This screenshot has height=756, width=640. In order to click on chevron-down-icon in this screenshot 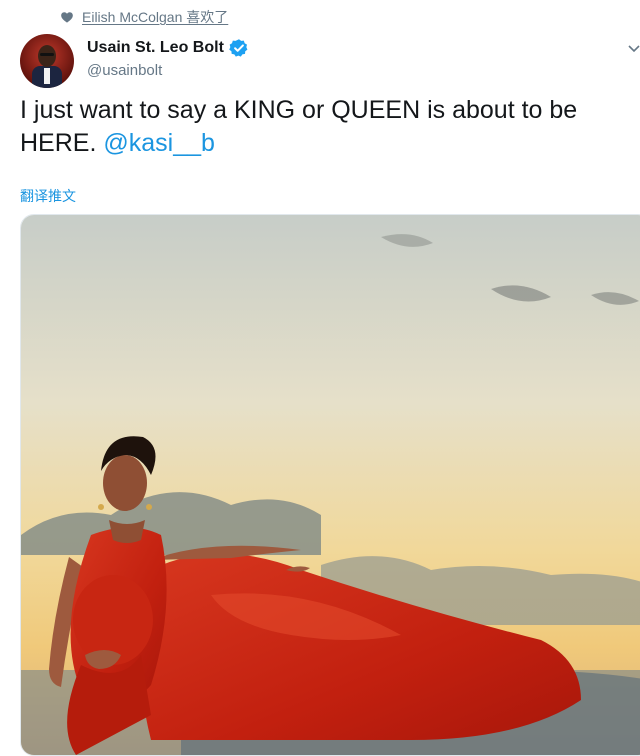, I will do `click(634, 48)`.